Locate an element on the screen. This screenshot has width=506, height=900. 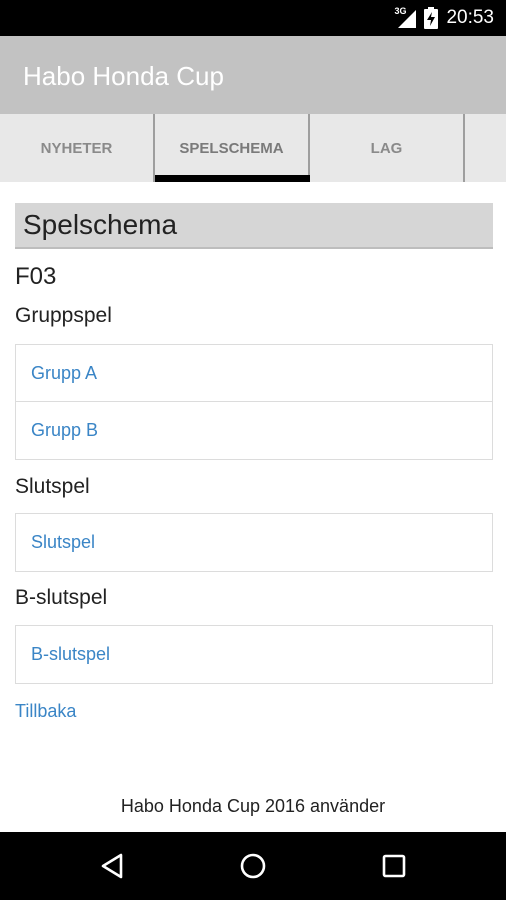
list-item-b-slutspel: B-slutspel is located at coordinates (254, 654).